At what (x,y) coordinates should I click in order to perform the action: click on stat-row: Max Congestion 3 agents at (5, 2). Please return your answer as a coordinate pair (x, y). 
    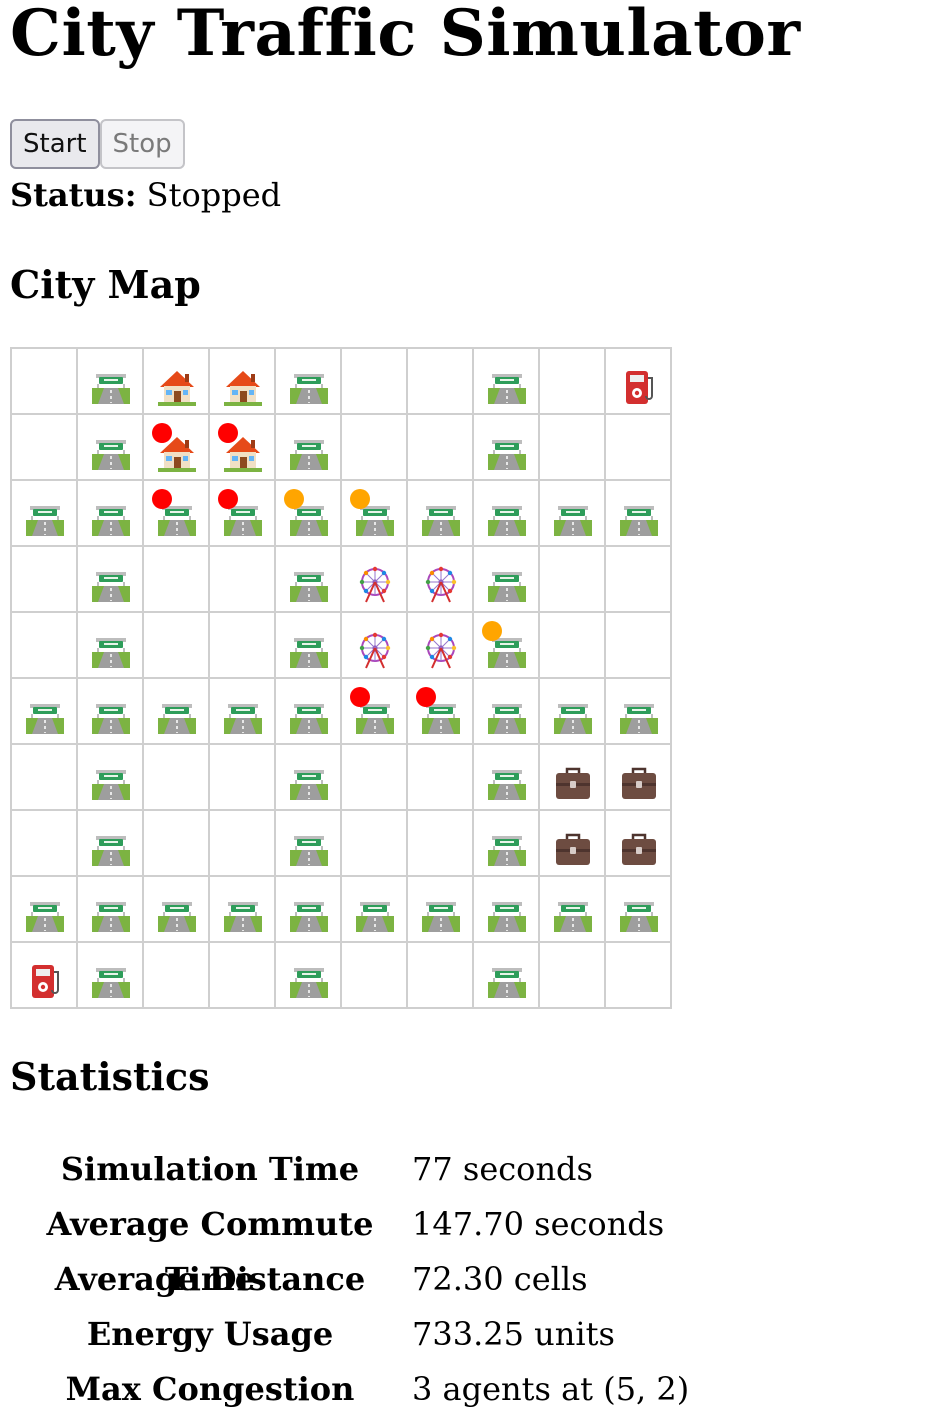
    Looking at the image, I should click on (350, 1389).